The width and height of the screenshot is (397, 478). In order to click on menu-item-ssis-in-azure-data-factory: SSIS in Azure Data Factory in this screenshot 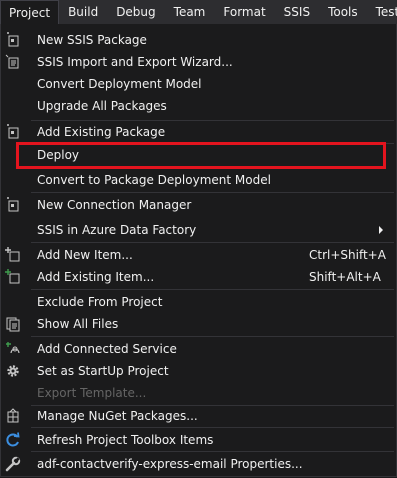, I will do `click(198, 230)`.